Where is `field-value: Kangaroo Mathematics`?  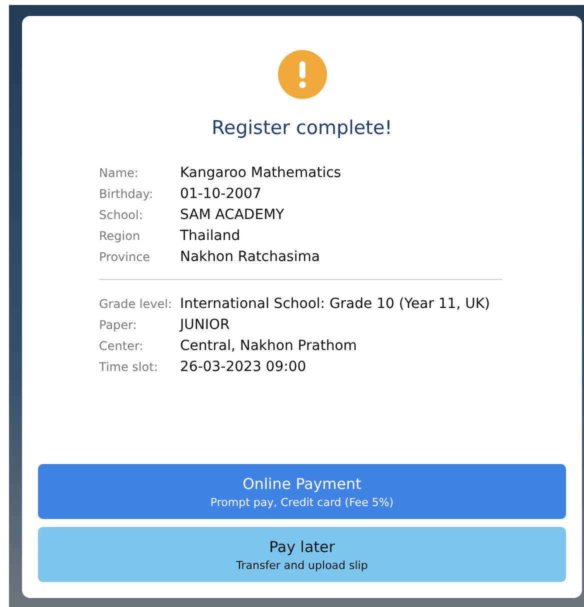
field-value: Kangaroo Mathematics is located at coordinates (261, 173).